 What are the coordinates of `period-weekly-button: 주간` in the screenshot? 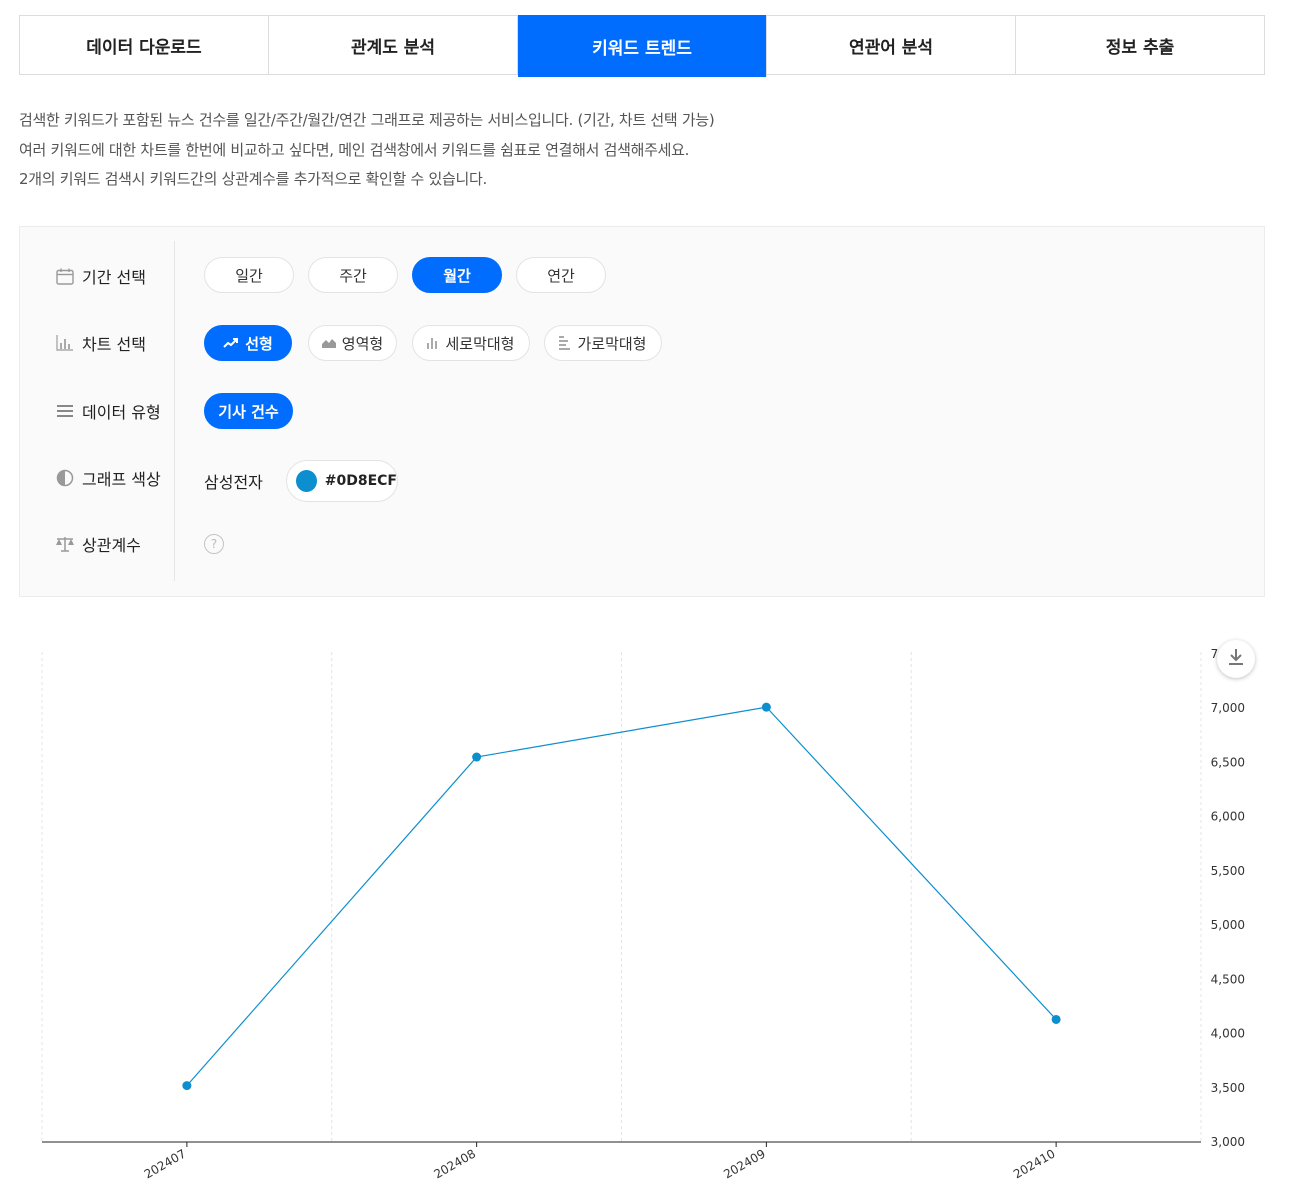 It's located at (353, 275).